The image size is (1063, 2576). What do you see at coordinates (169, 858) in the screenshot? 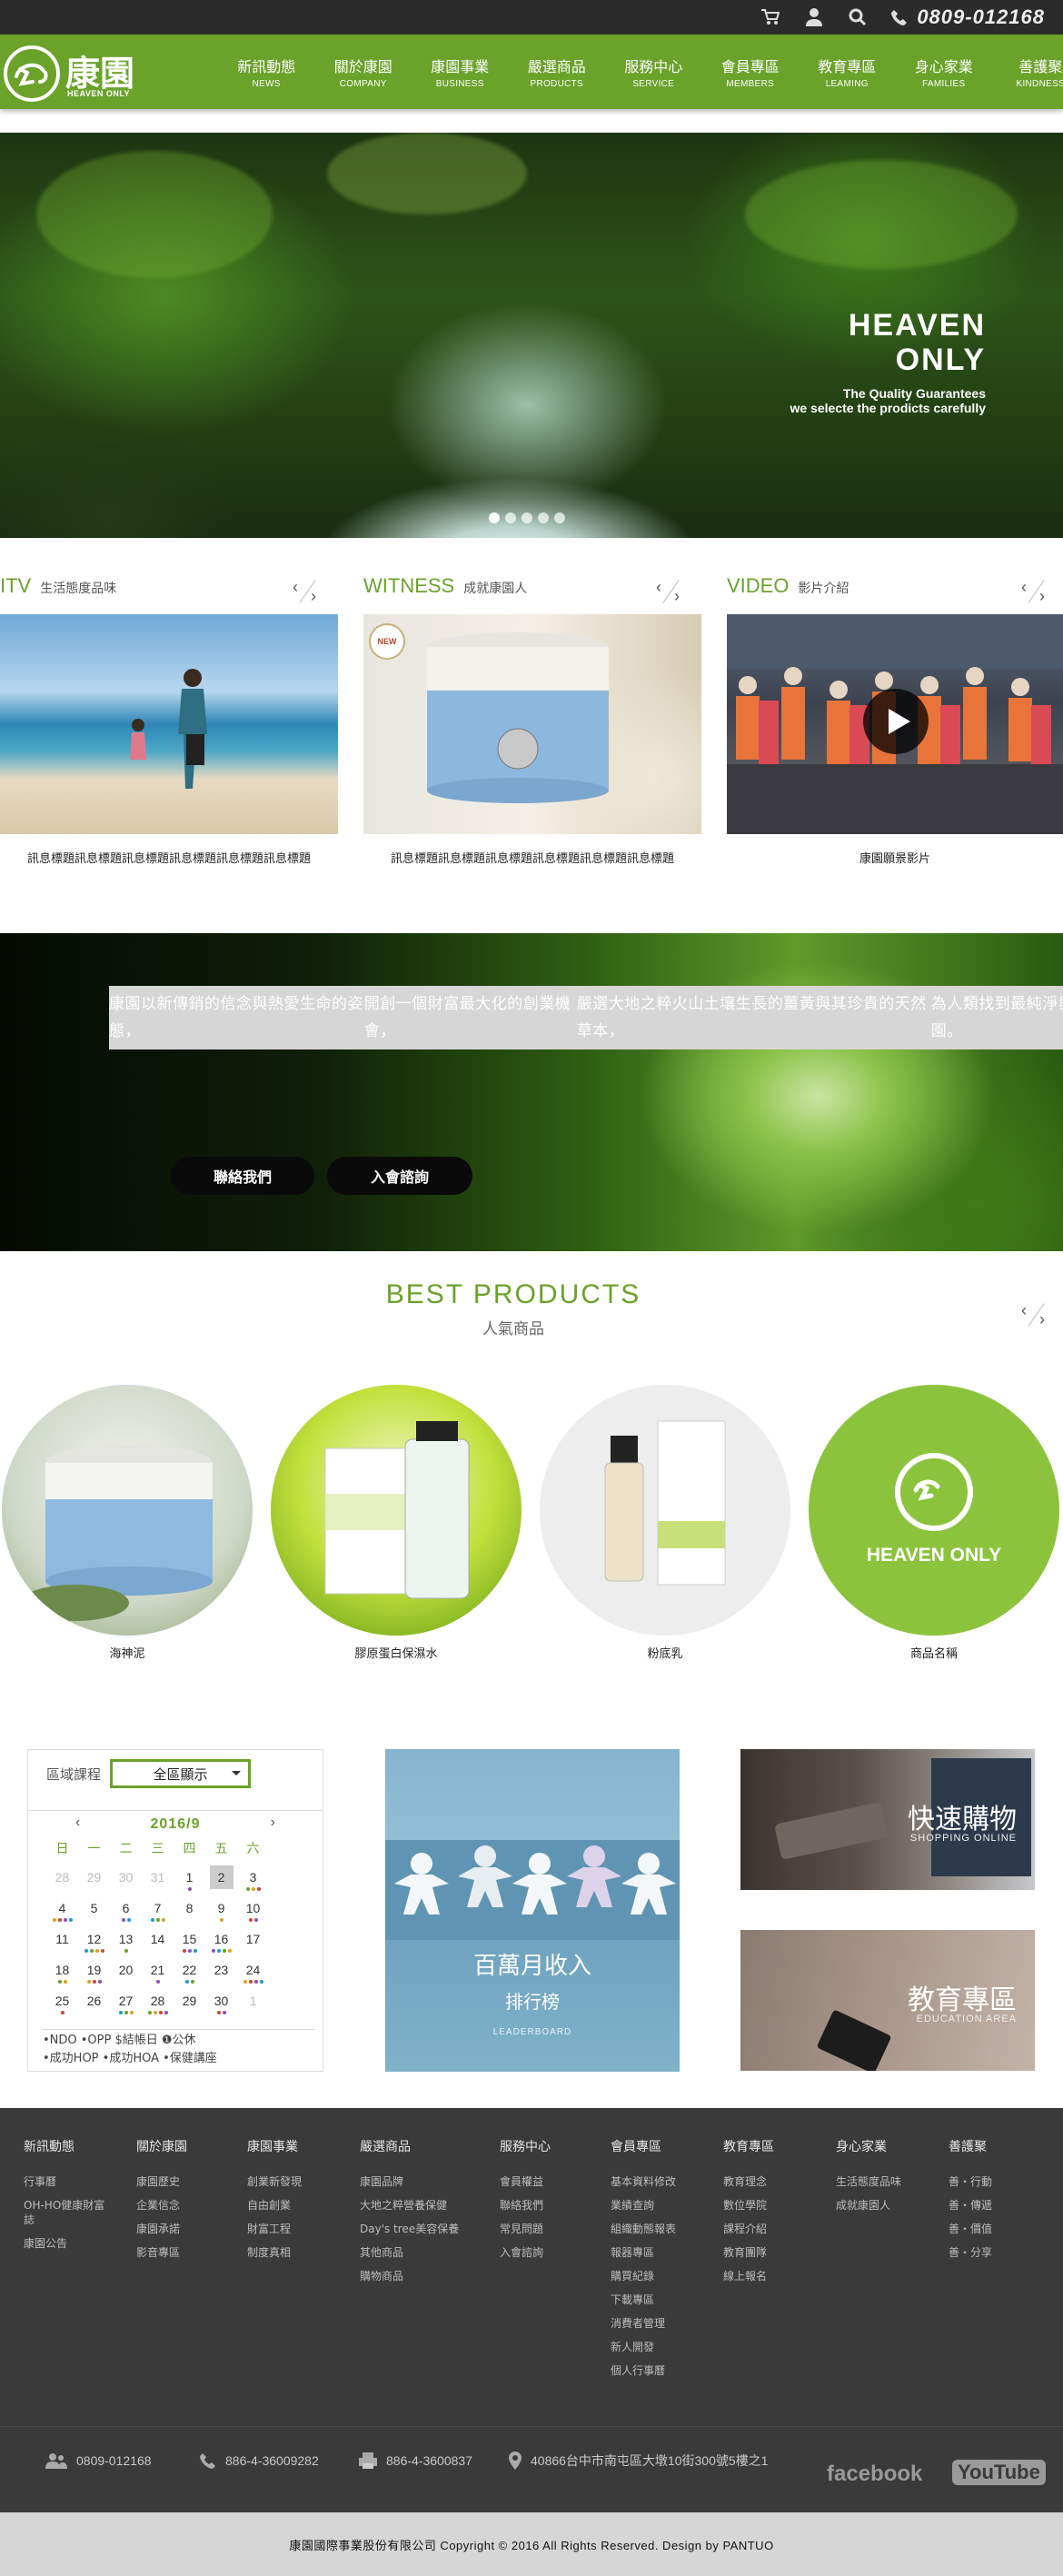
I see `itv-caption: 訊息標題訊息標題訊息標題訊息標題訊息標題訊息標題` at bounding box center [169, 858].